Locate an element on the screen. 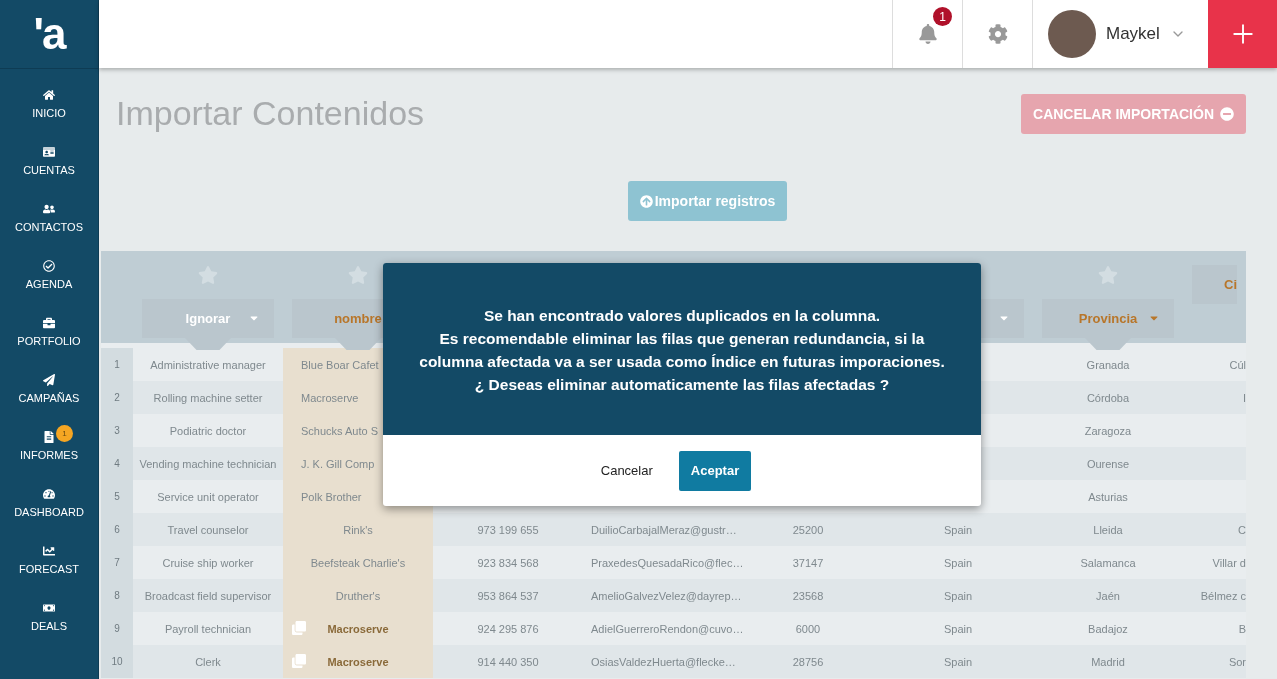 The image size is (1277, 679). copy-icon is located at coordinates (299, 661).